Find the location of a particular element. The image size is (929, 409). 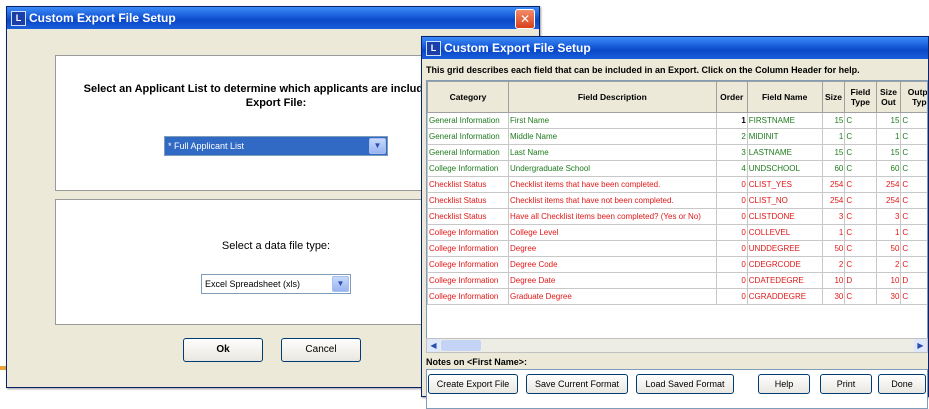

column-header-field-type: Field Type is located at coordinates (860, 97).